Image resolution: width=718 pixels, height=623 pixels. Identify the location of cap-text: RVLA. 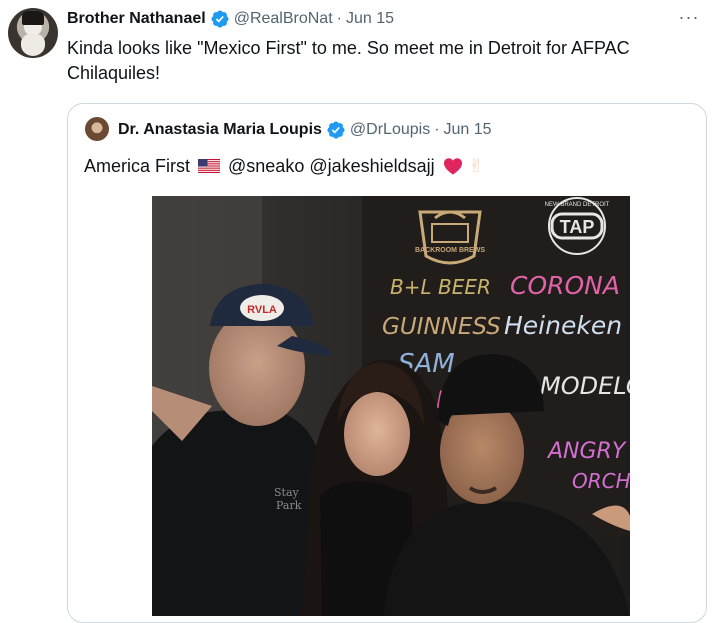
(262, 310).